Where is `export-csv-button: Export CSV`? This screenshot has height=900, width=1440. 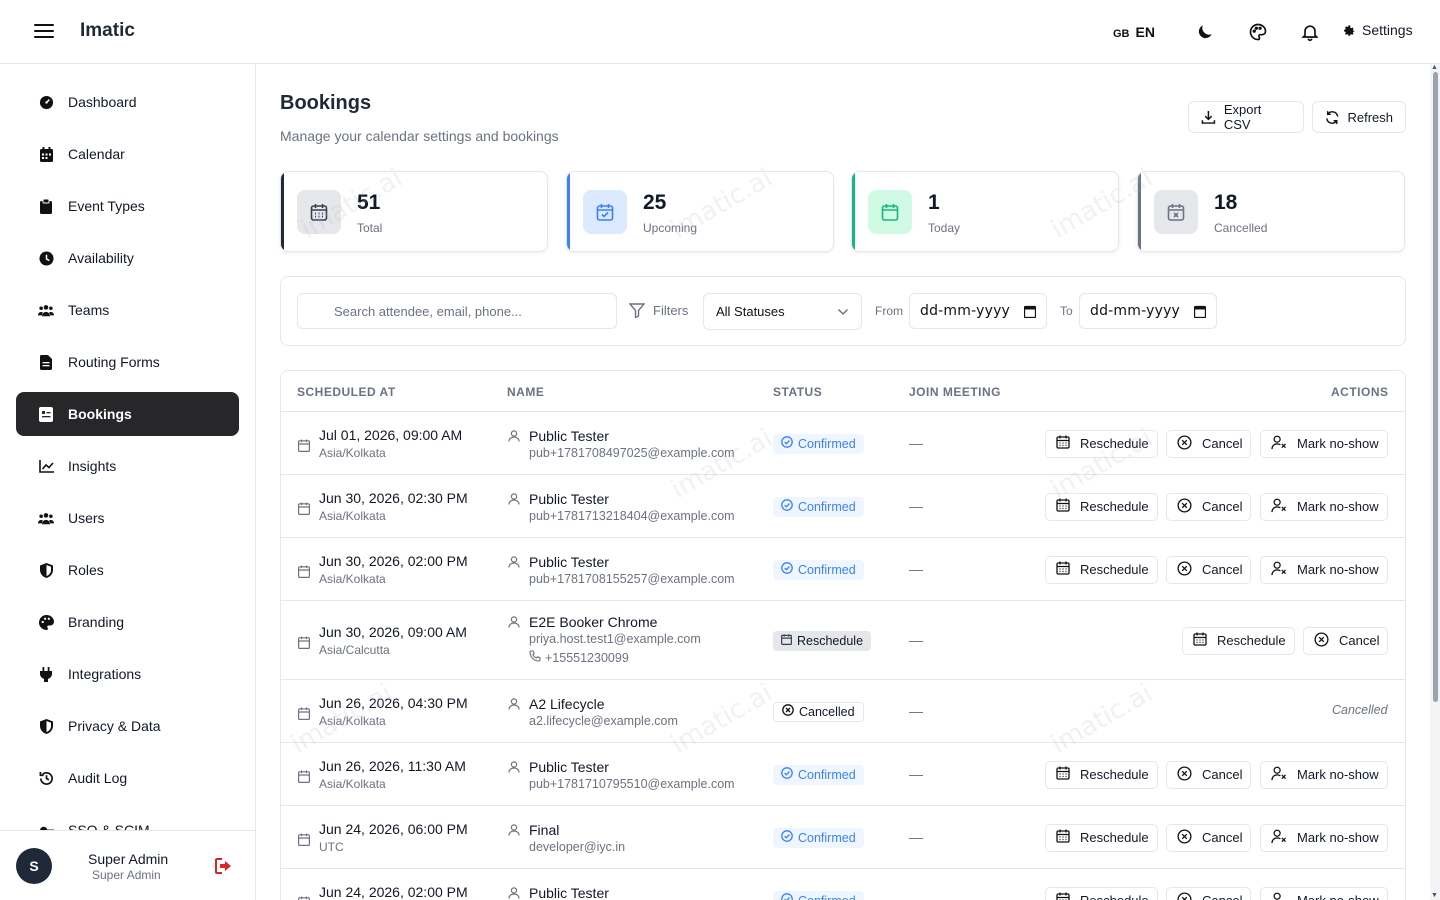 export-csv-button: Export CSV is located at coordinates (1246, 117).